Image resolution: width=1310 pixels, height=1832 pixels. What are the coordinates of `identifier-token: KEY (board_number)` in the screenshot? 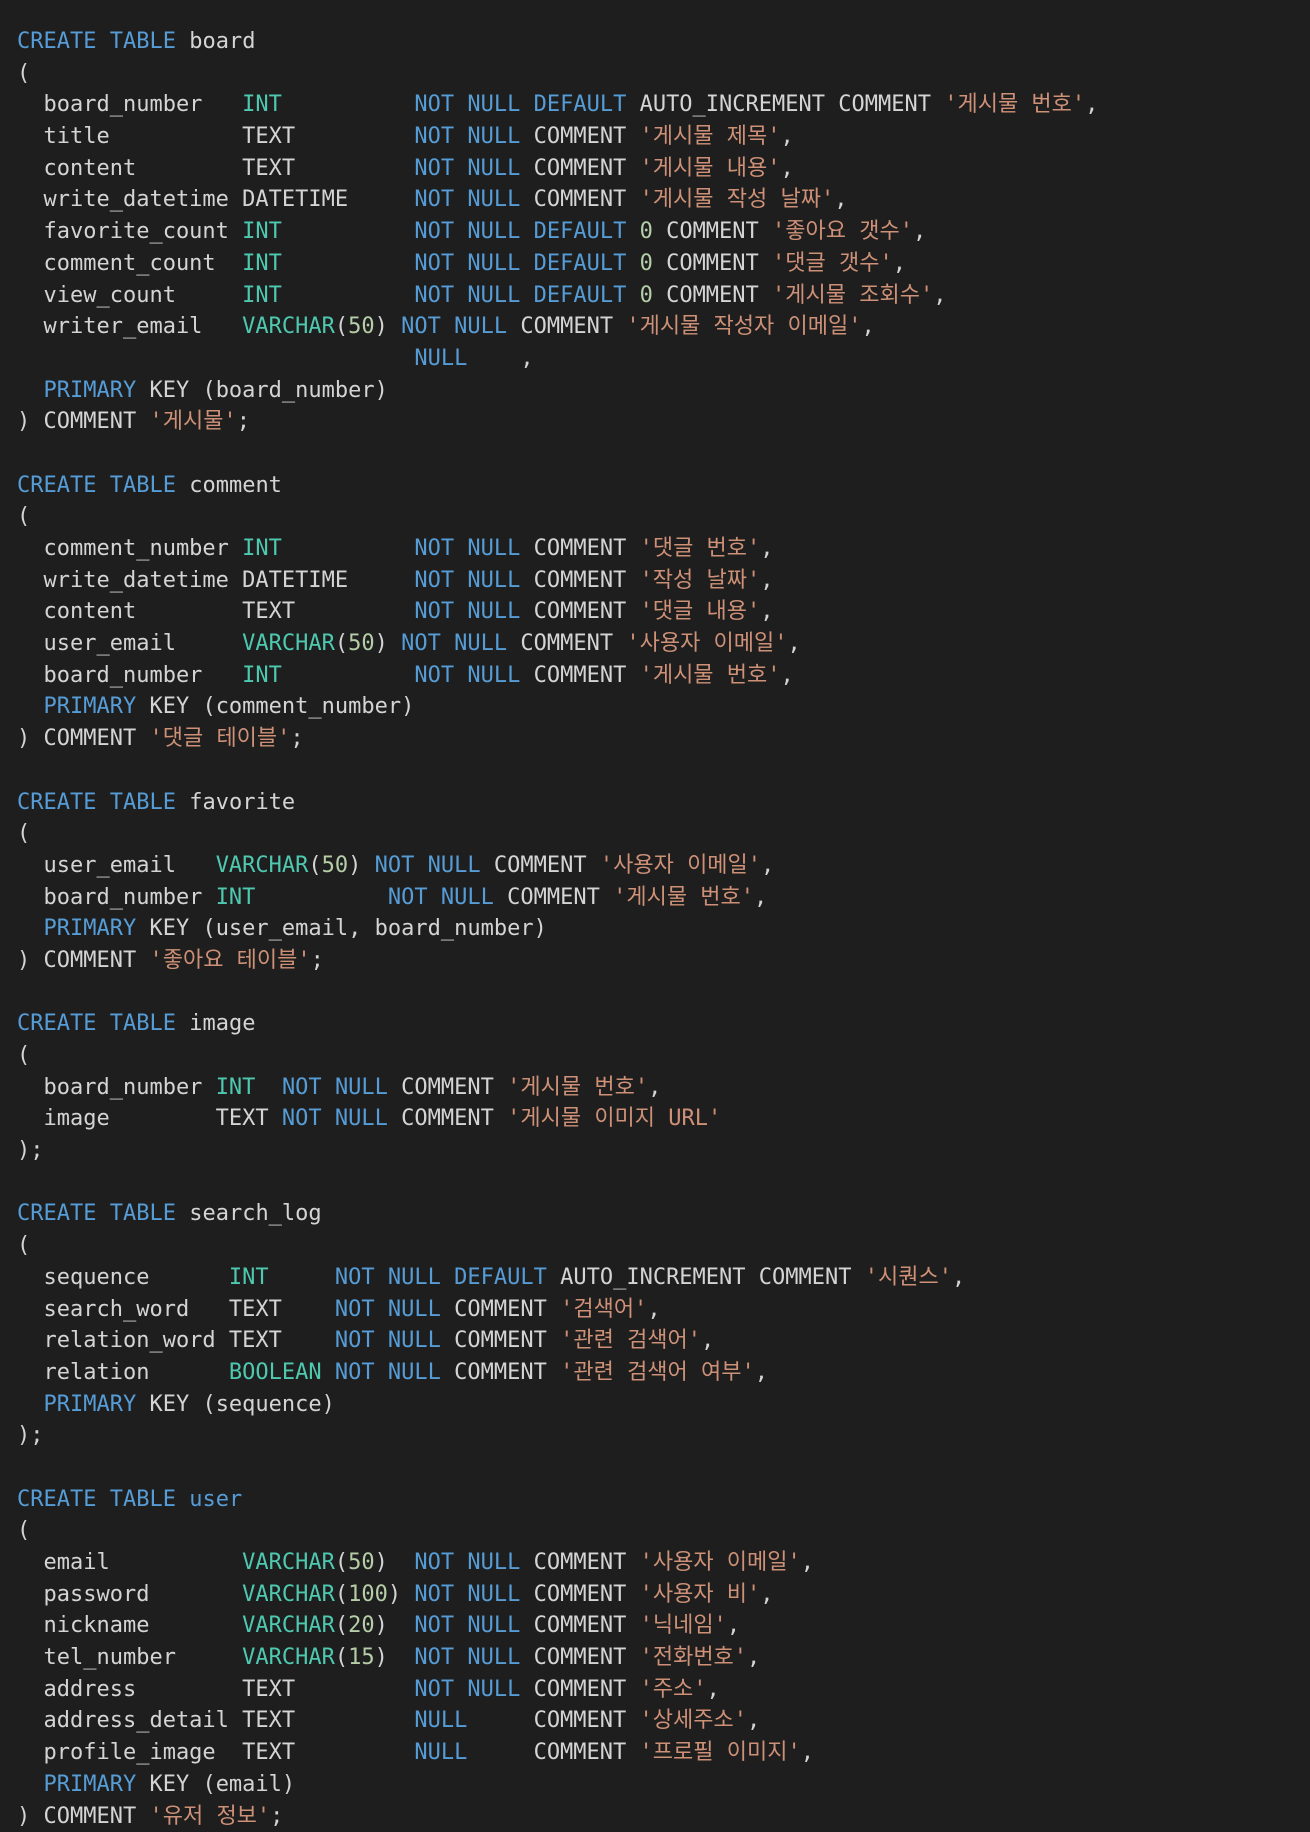 It's located at (262, 390).